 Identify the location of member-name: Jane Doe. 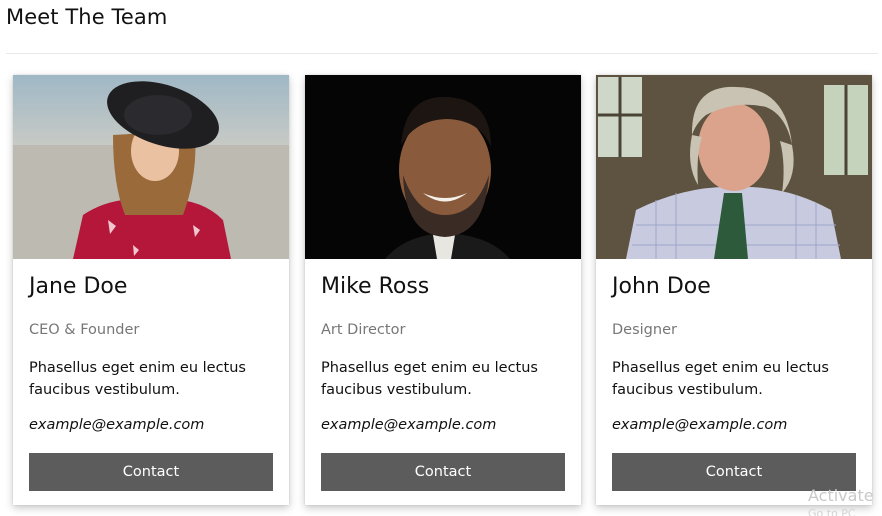
(78, 286).